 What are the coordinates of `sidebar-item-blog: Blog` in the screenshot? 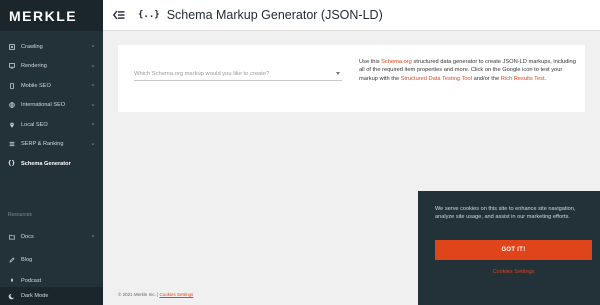 It's located at (51, 260).